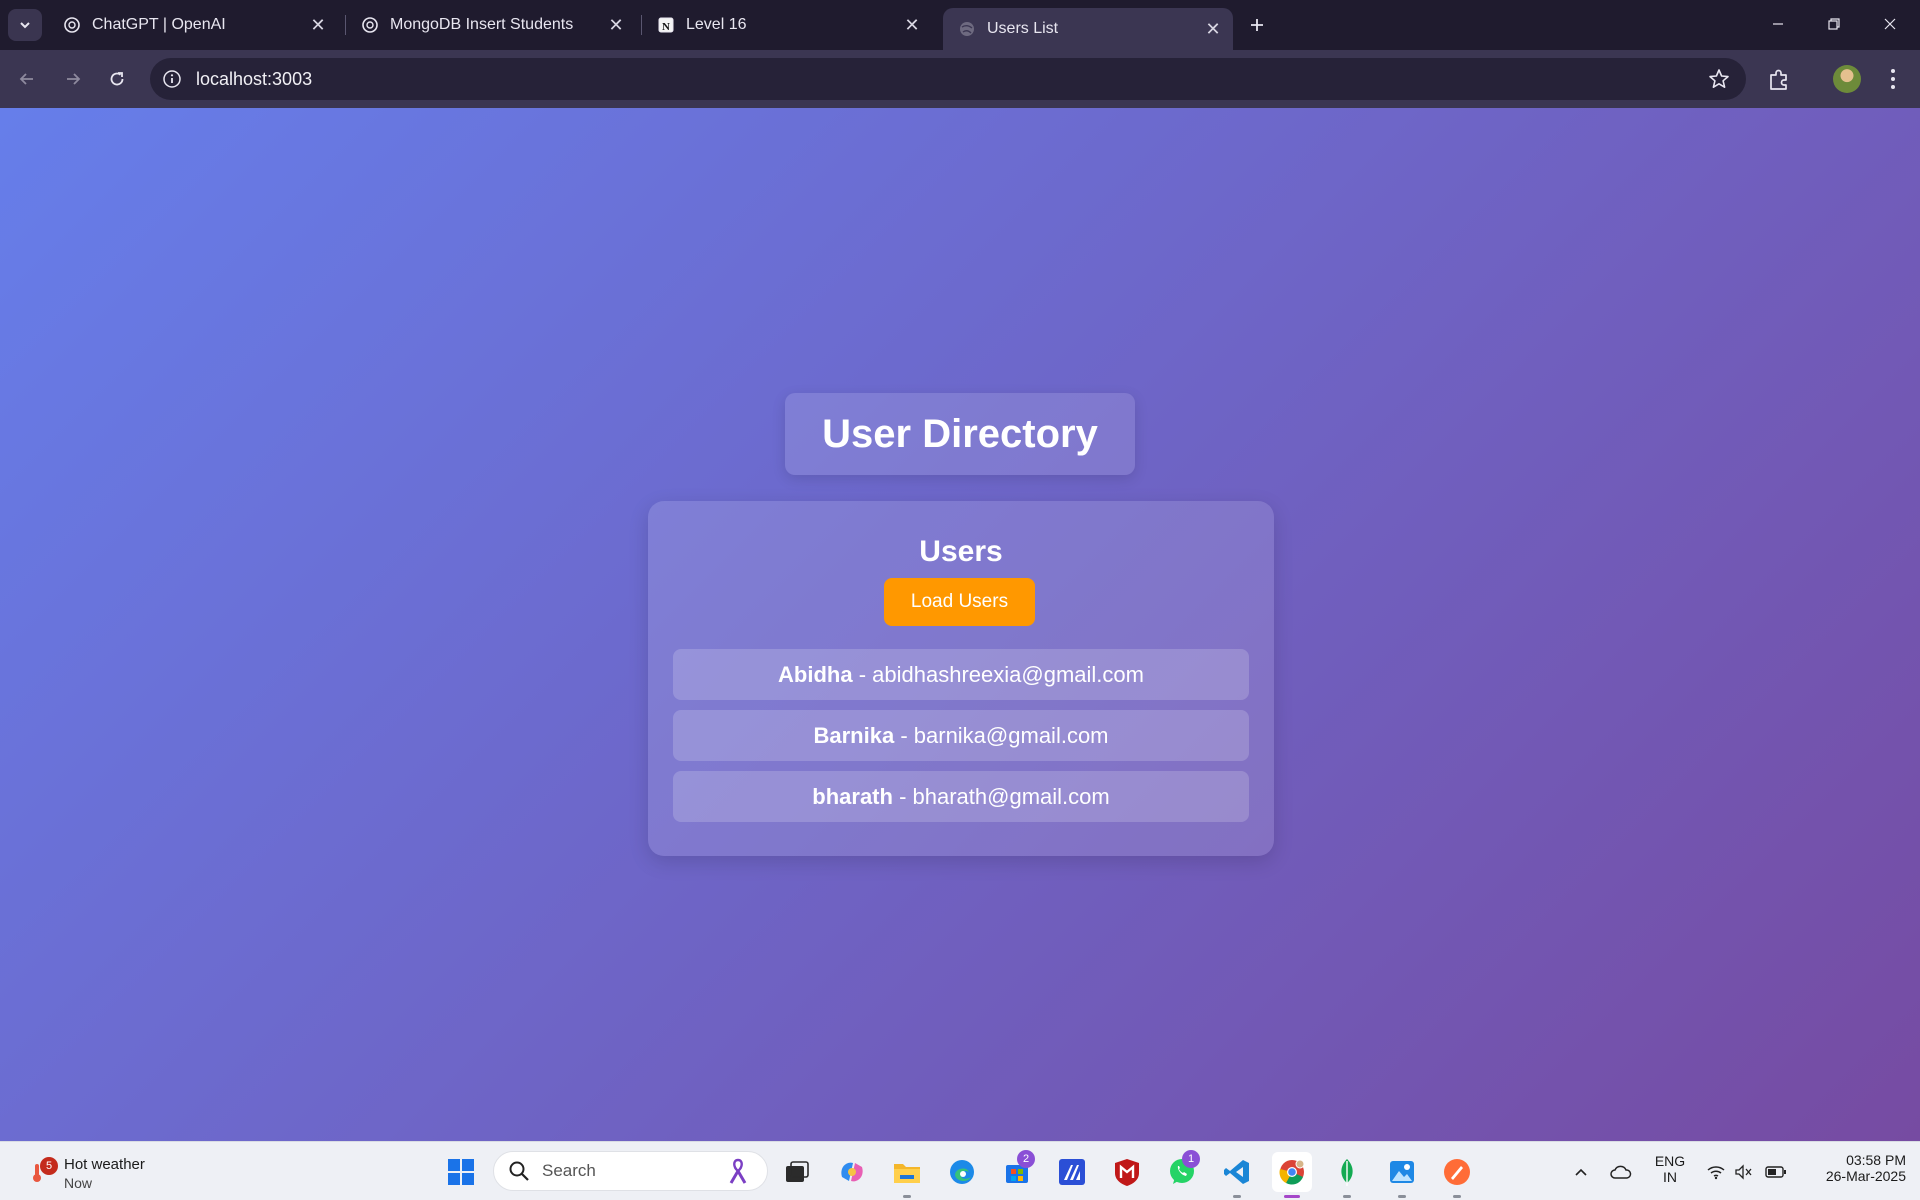  Describe the element at coordinates (852, 796) in the screenshot. I see `user-name: bharath` at that location.